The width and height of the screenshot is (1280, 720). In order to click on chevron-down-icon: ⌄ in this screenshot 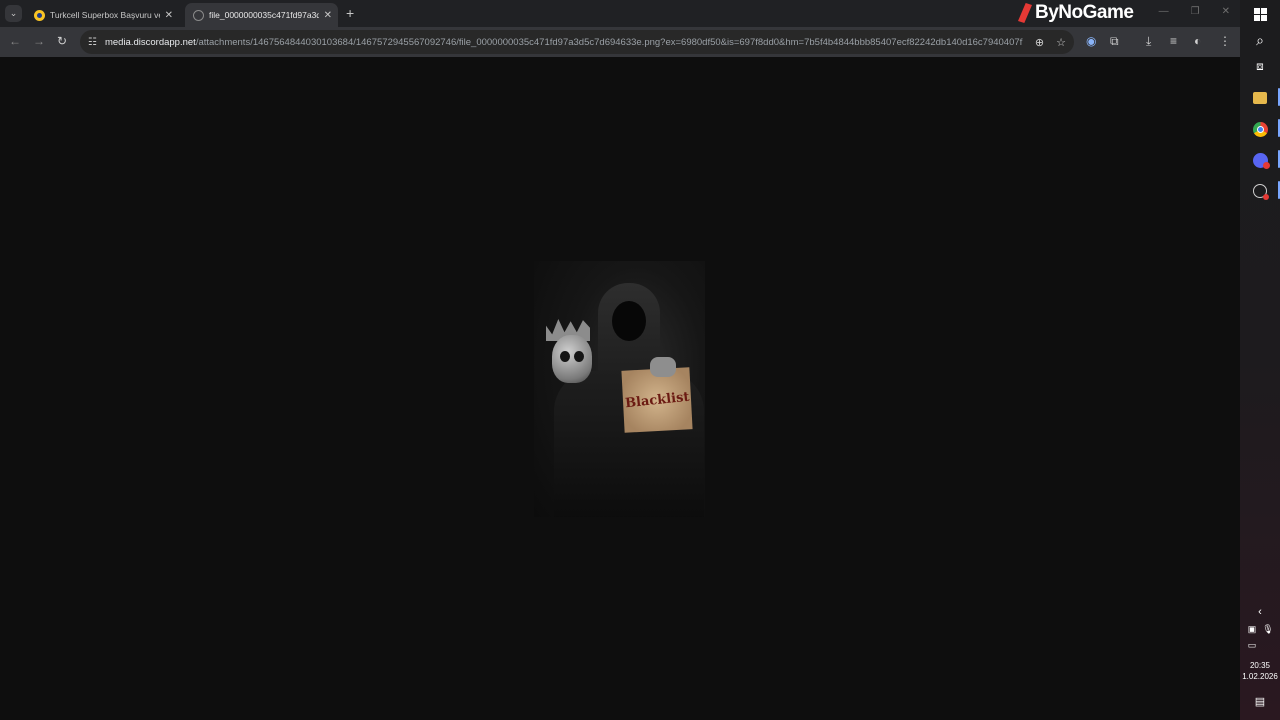, I will do `click(13, 13)`.